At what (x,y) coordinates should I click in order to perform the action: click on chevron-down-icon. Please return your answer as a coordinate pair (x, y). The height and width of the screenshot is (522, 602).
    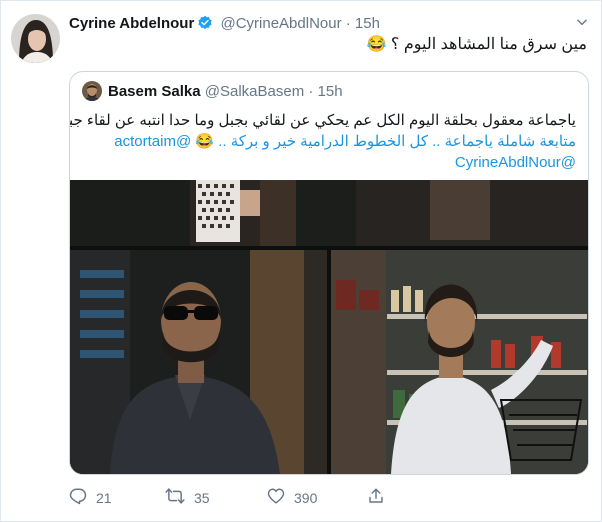
    Looking at the image, I should click on (582, 24).